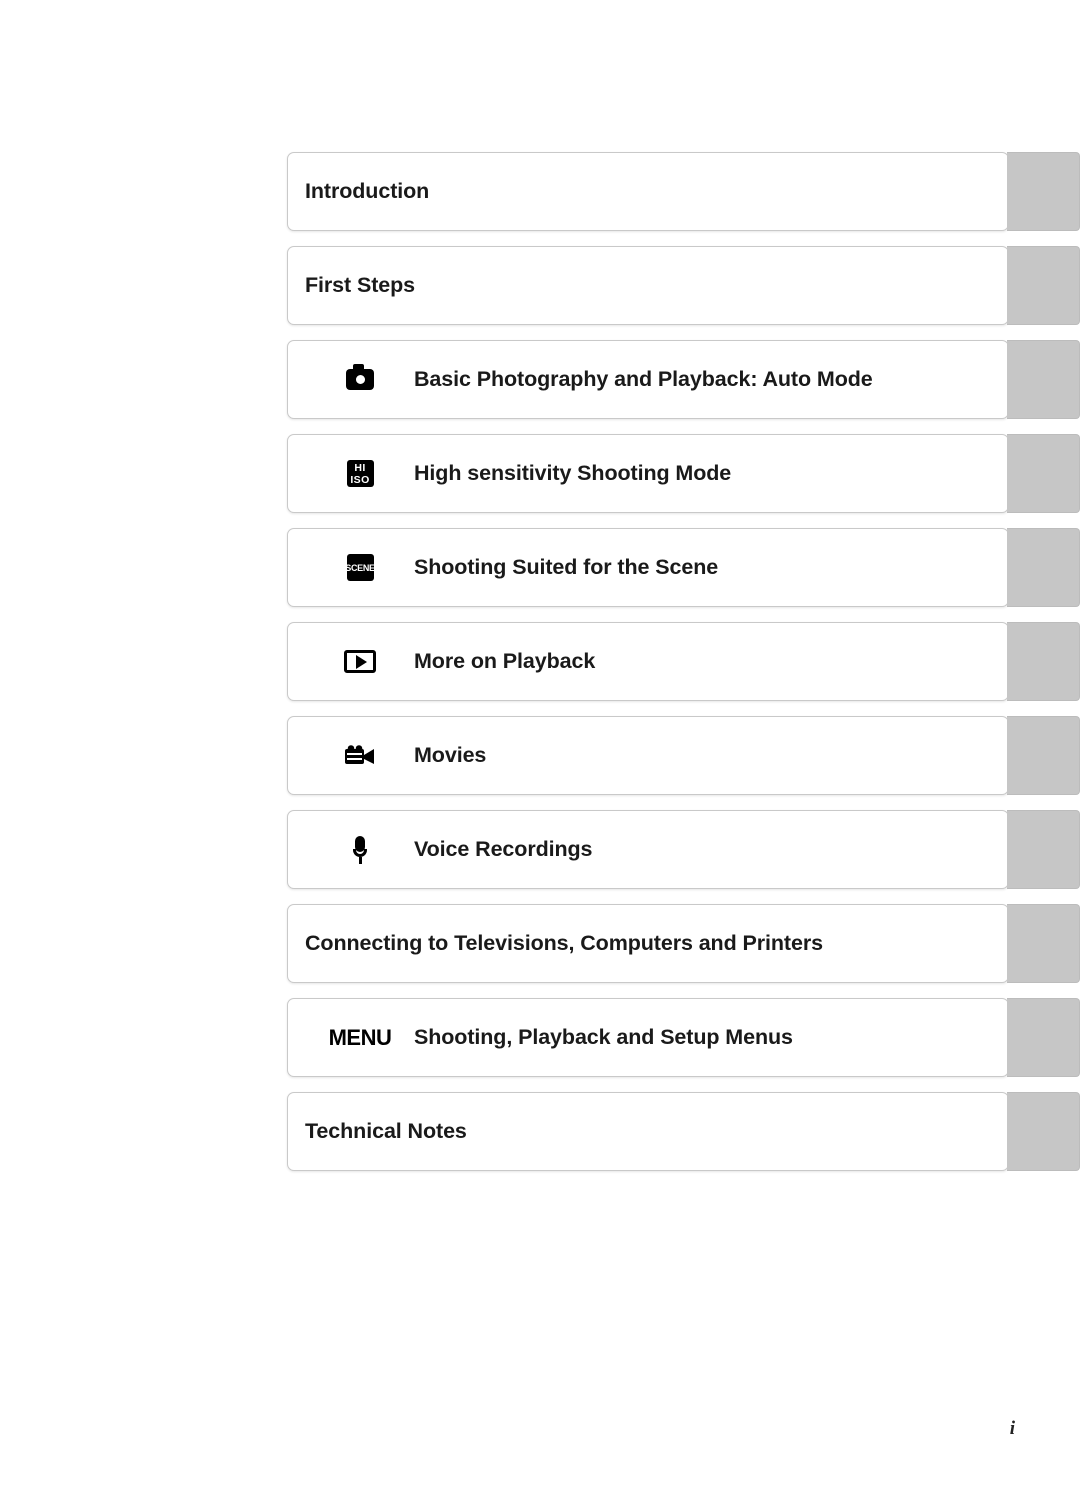 The image size is (1080, 1486). I want to click on toc-entry-label: Shooting, Playback and Setup Menus, so click(603, 1037).